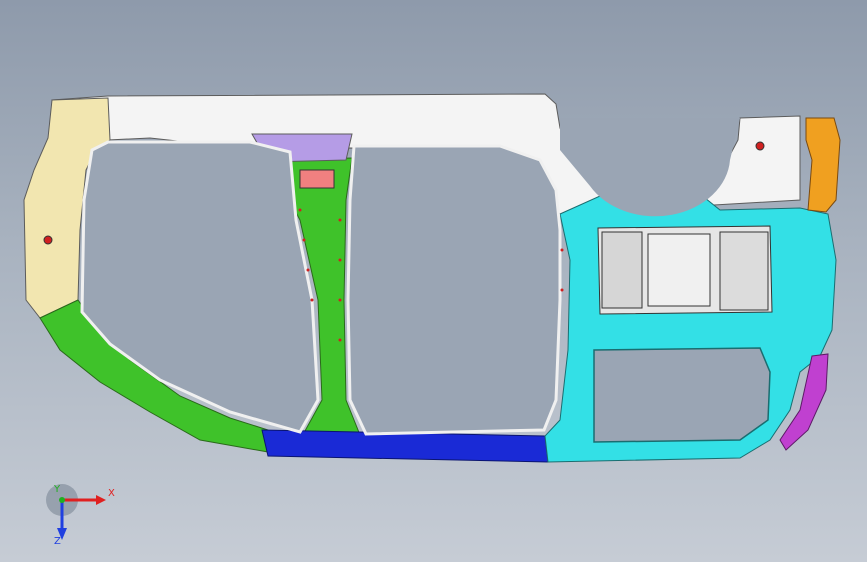 This screenshot has height=562, width=867. Describe the element at coordinates (454, 290) in the screenshot. I see `rear-door-opening` at that location.